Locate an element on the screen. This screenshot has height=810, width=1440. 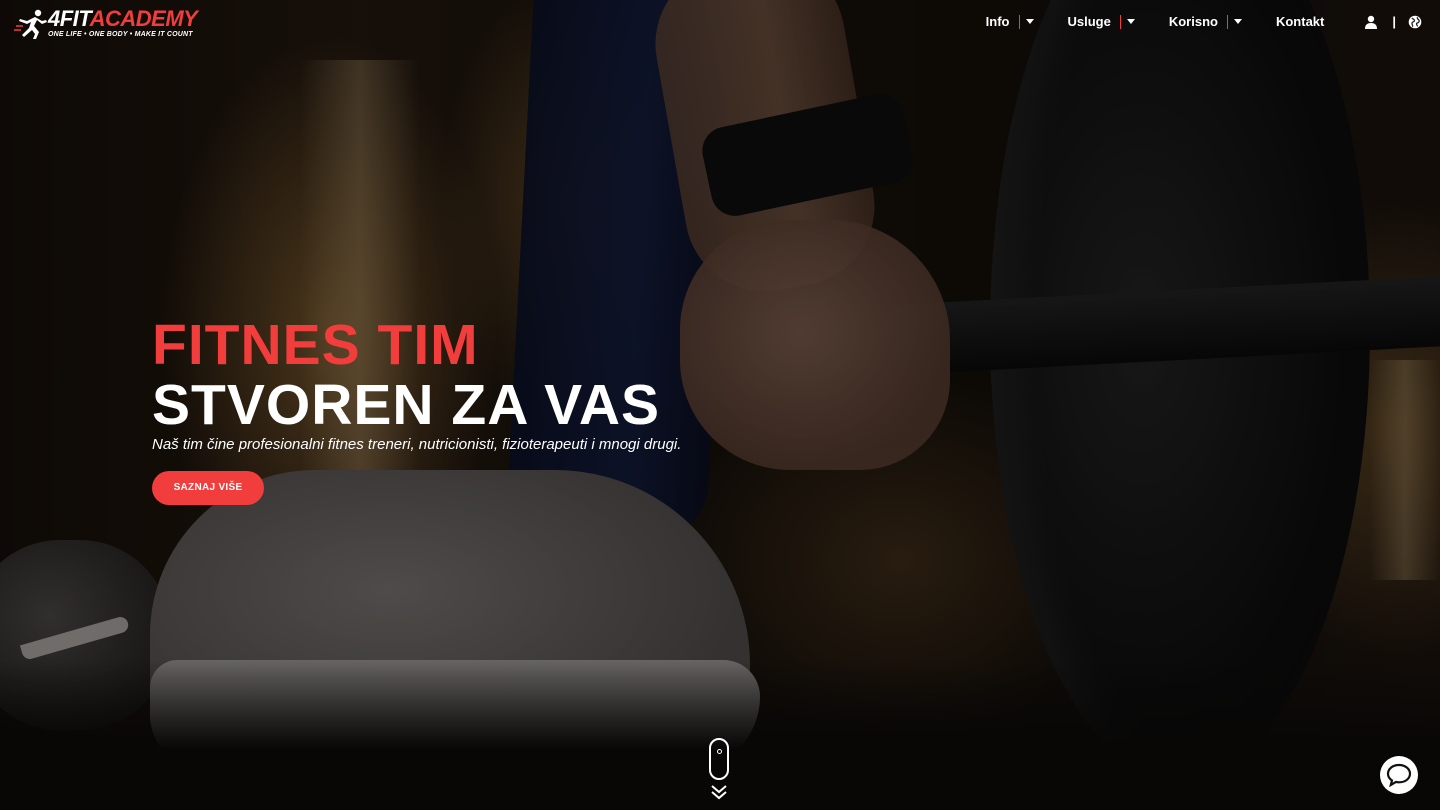
nav-item-info: Info is located at coordinates (1010, 21).